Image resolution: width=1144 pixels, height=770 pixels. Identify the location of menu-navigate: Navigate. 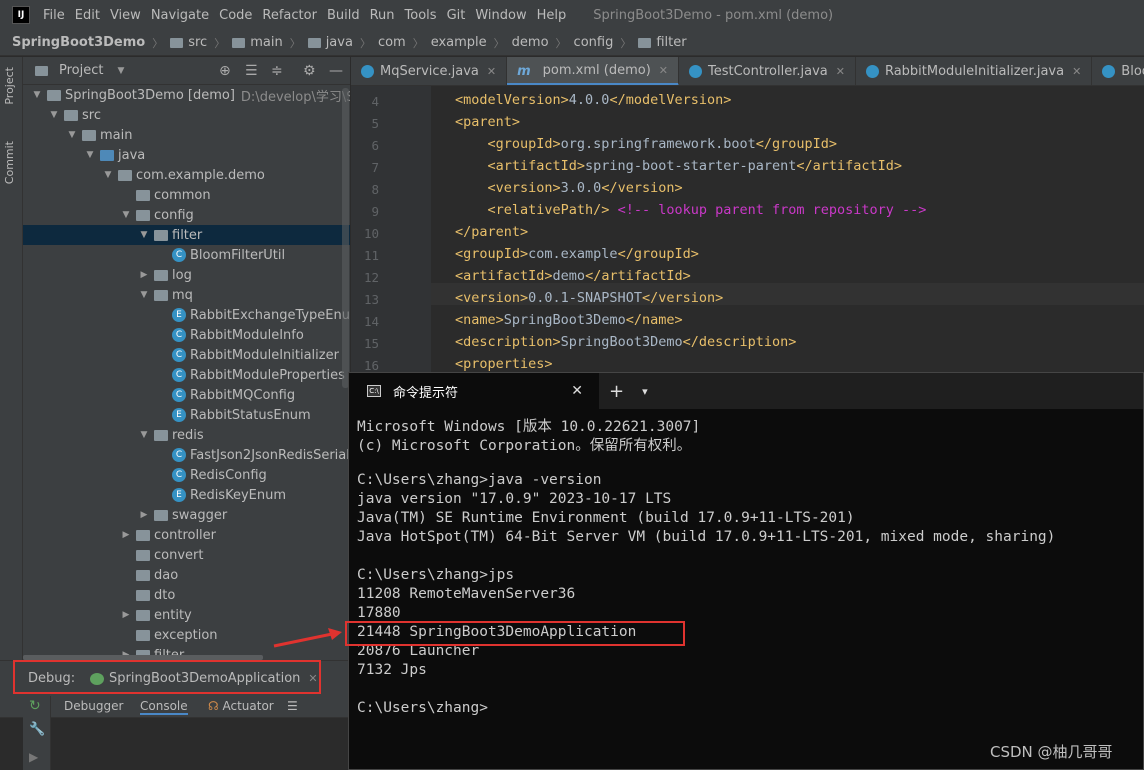
(180, 15).